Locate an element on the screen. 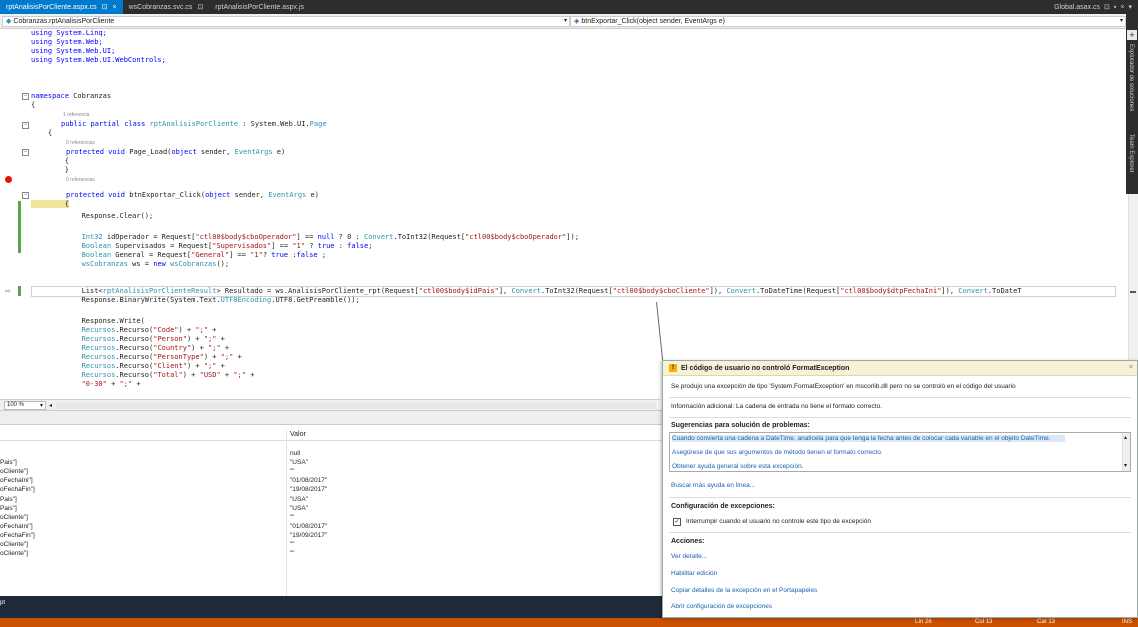 The width and height of the screenshot is (1138, 627). code-line: Recursos.Recurso("Country") + ";" + is located at coordinates (130, 348).